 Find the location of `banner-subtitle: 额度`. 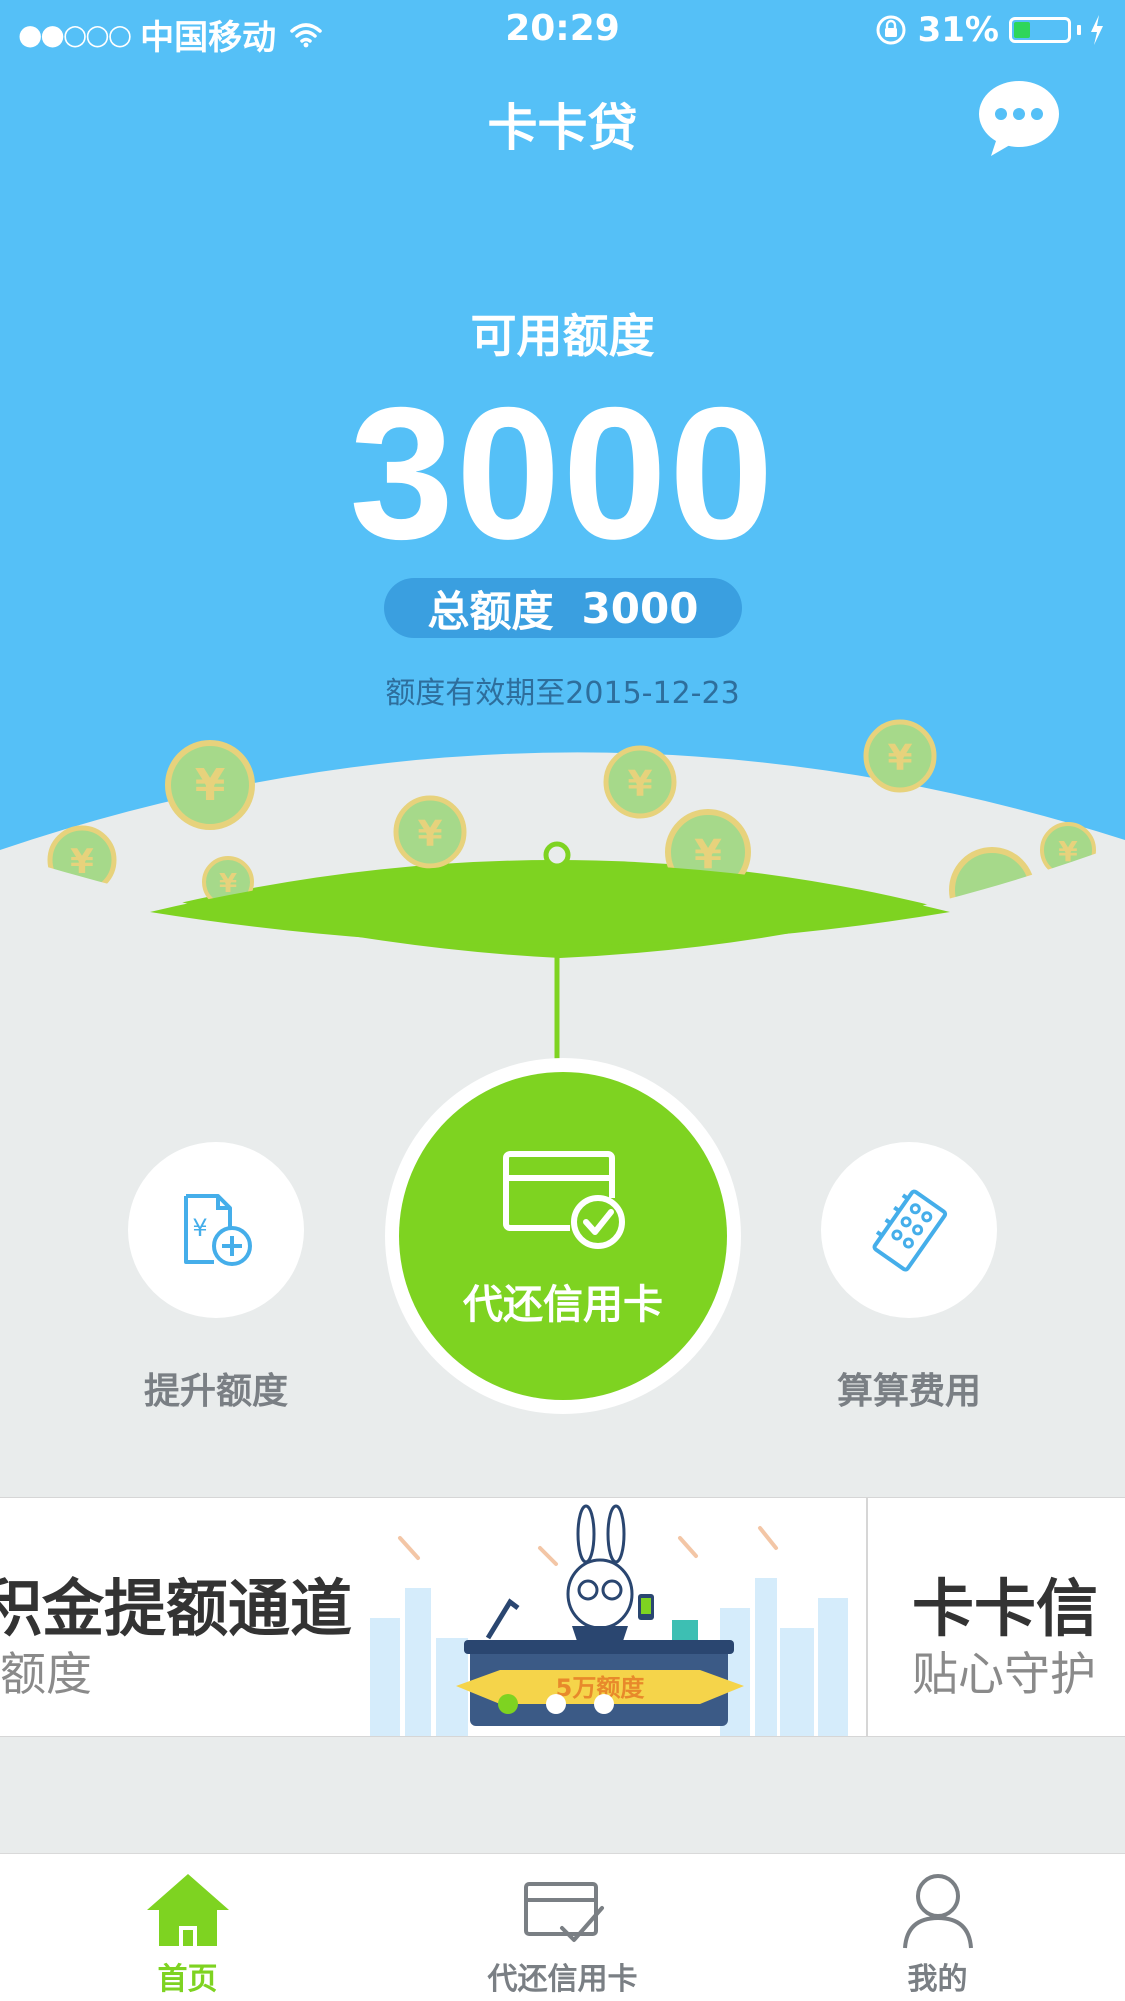

banner-subtitle: 额度 is located at coordinates (46, 1674).